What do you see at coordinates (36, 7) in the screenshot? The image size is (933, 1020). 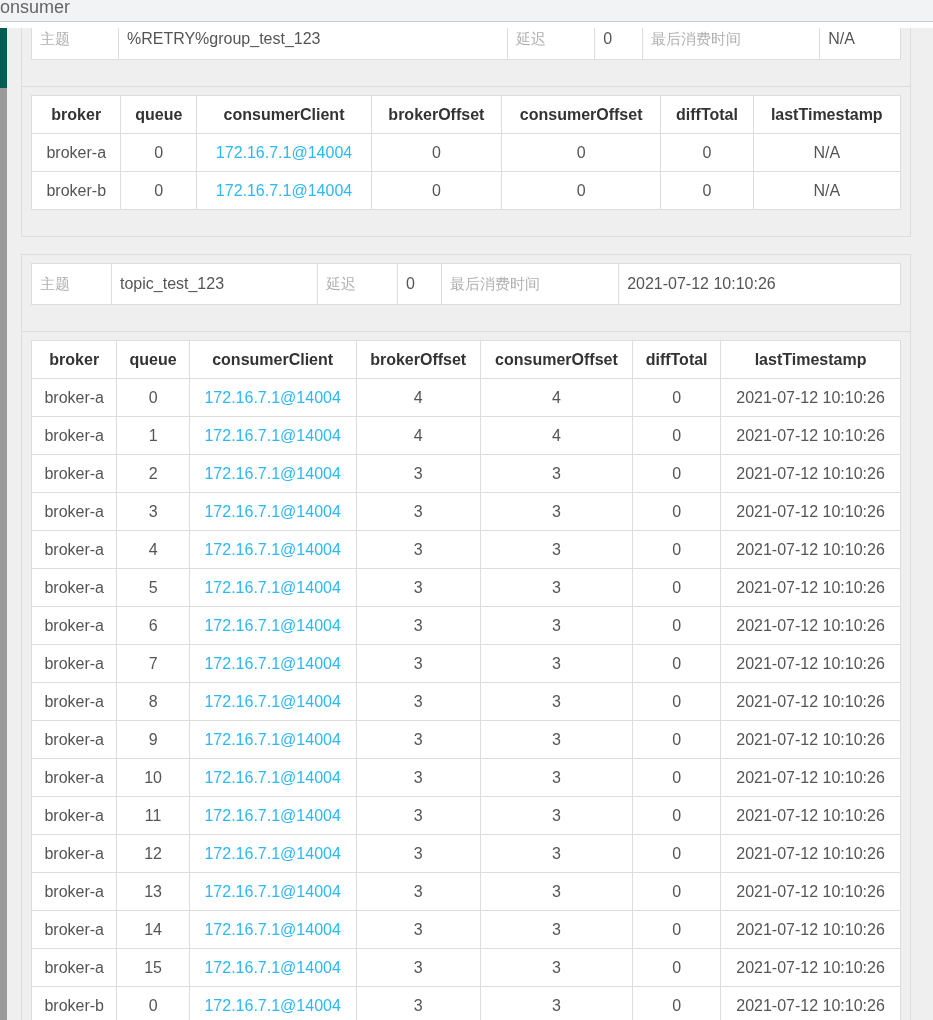 I see `page-title: onsumer` at bounding box center [36, 7].